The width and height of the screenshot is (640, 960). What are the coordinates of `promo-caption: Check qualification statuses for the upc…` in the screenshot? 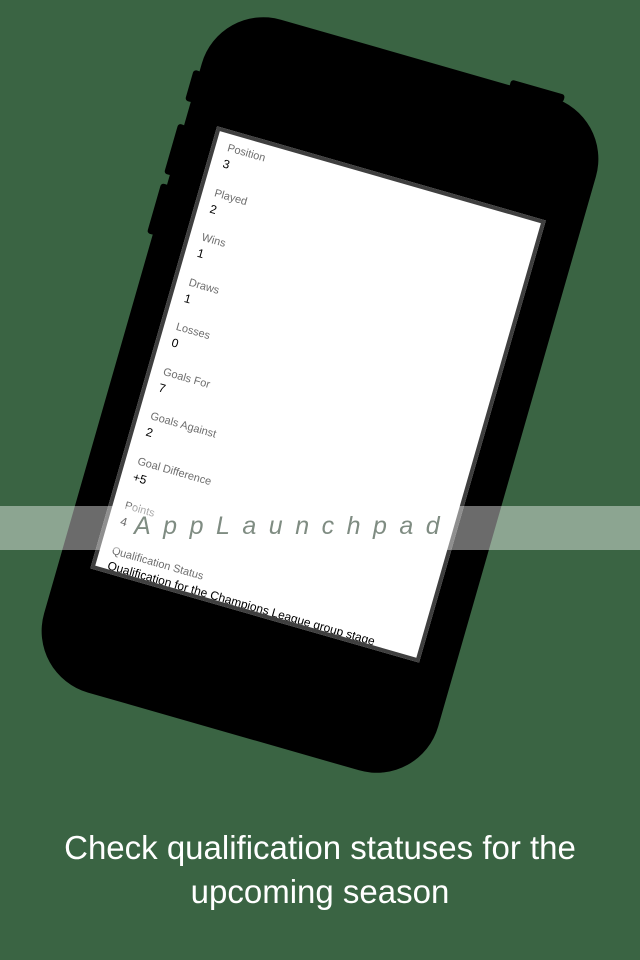 It's located at (320, 869).